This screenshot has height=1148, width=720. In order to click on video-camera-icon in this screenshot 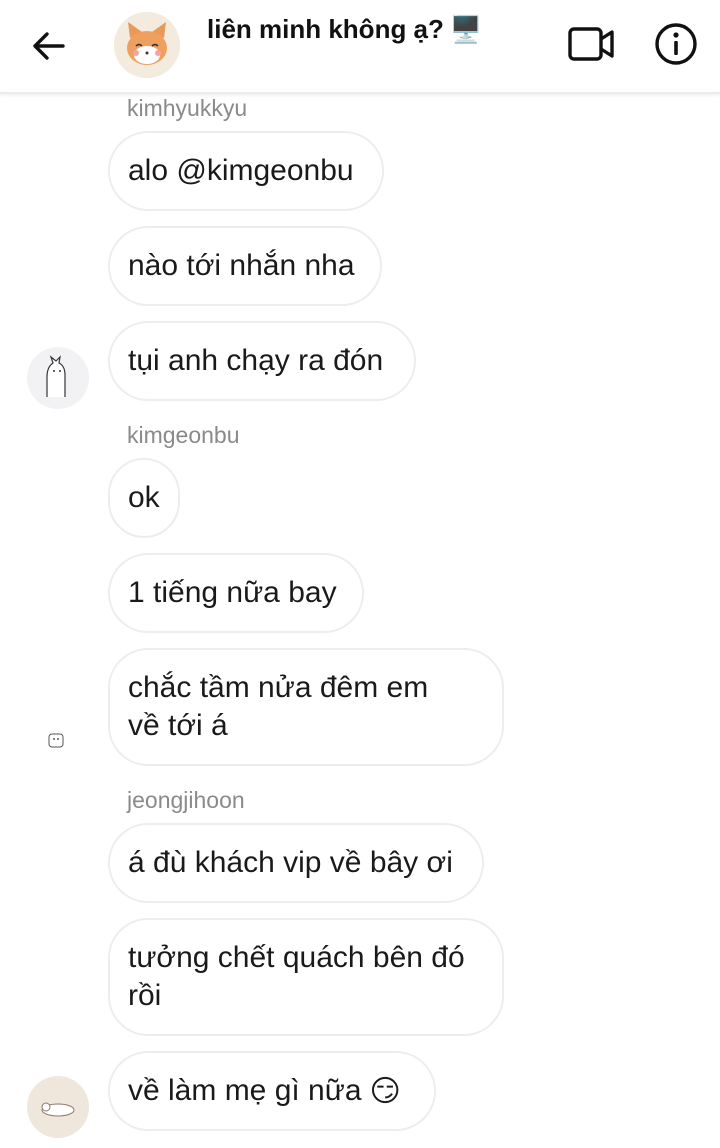, I will do `click(591, 44)`.